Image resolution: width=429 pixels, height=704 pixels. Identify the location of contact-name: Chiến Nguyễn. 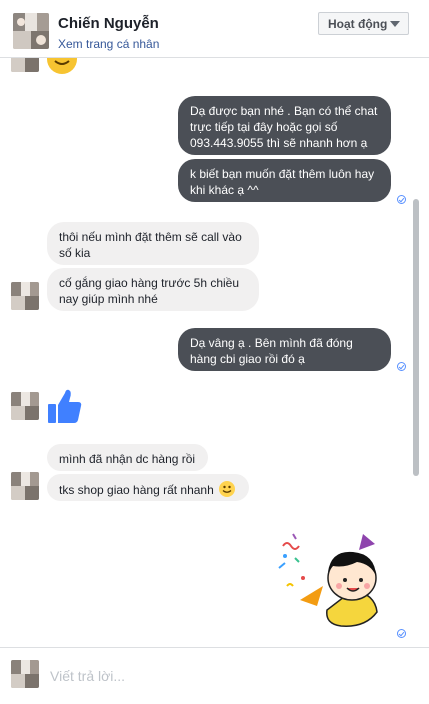
(108, 23).